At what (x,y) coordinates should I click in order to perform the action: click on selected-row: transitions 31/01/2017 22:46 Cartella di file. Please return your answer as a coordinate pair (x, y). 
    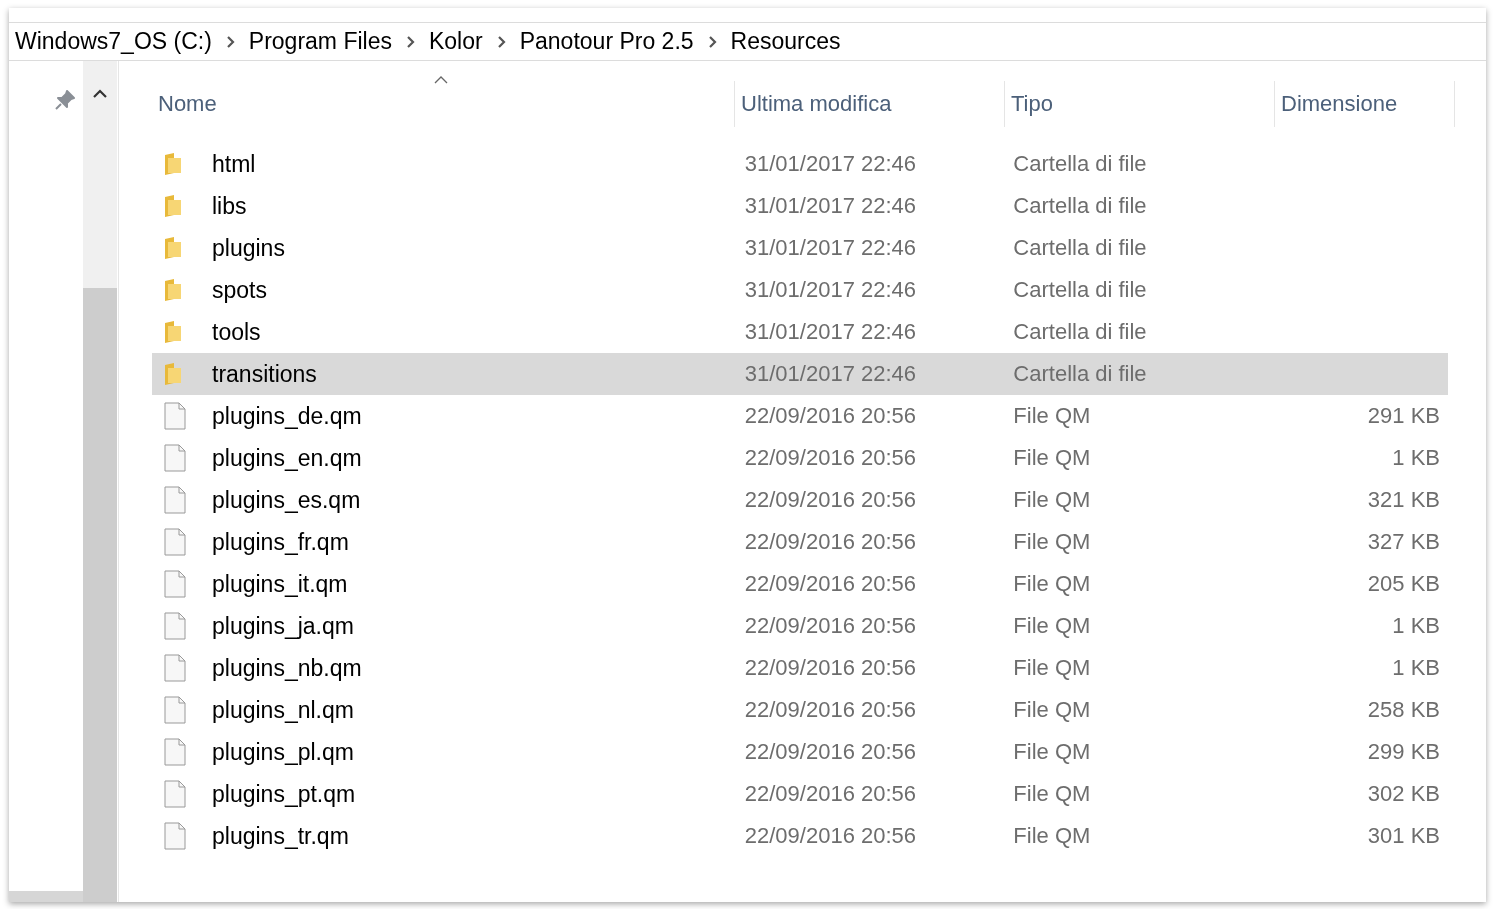
    Looking at the image, I should click on (800, 374).